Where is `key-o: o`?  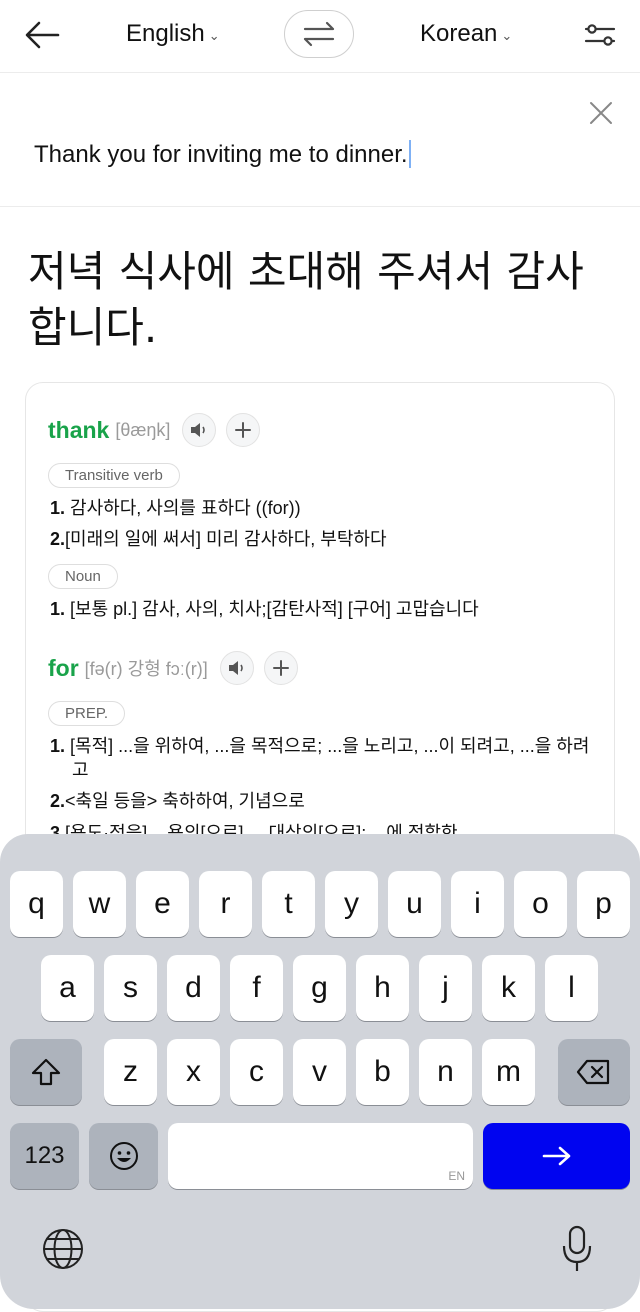
key-o: o is located at coordinates (540, 904).